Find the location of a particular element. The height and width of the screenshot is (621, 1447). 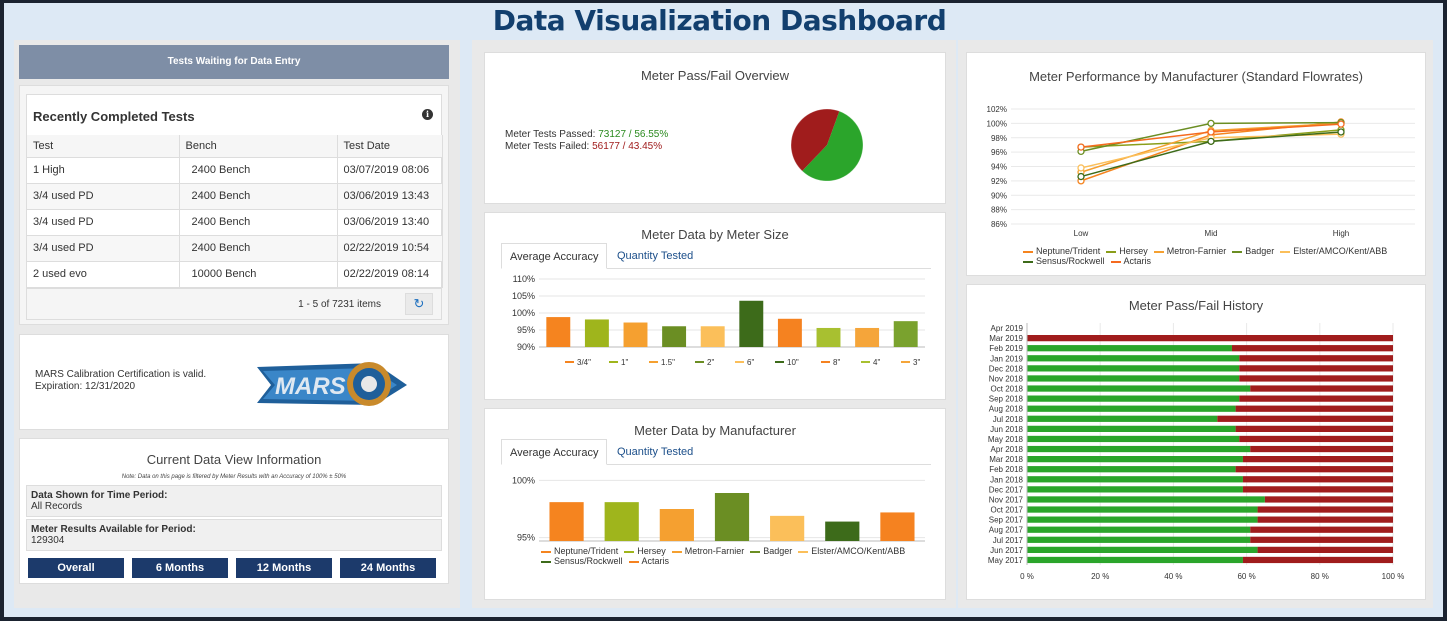

table-row: 1 High 2400 Bench 03/07/2019 08:06 is located at coordinates (235, 170).